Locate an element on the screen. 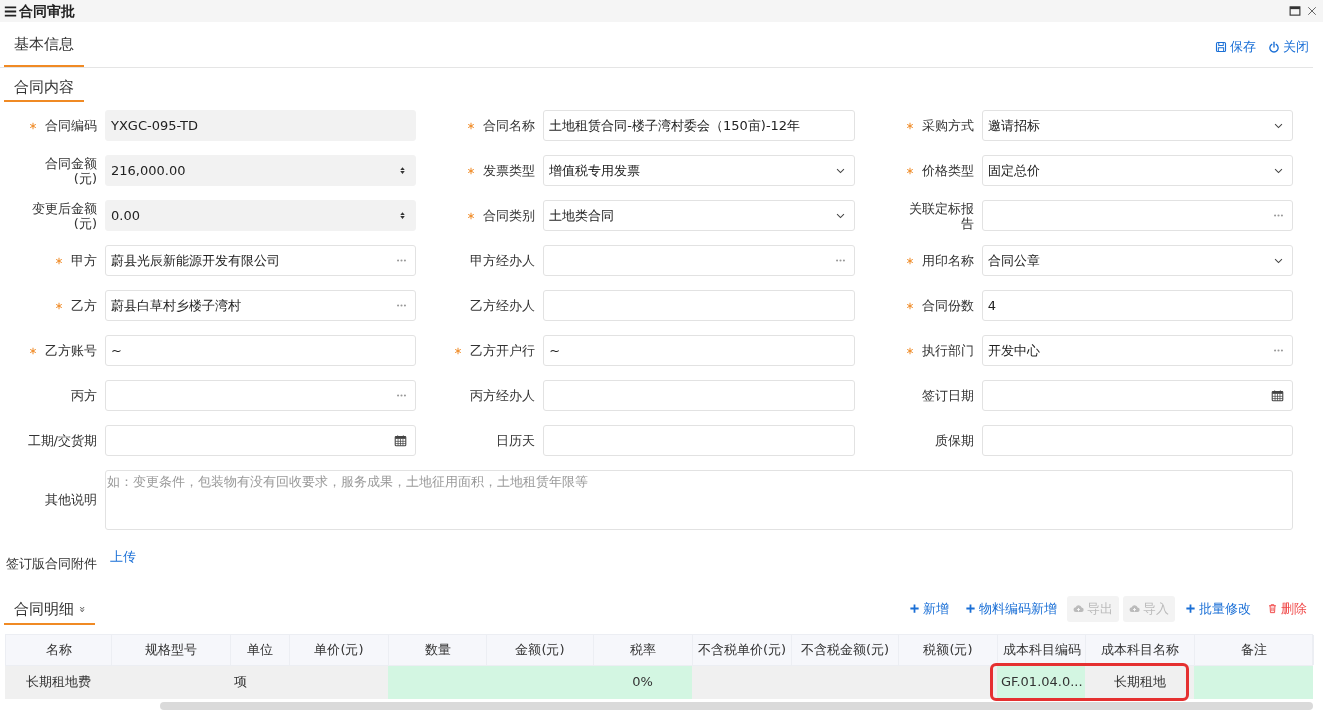 This screenshot has width=1323, height=711. field-label: 执行部门 is located at coordinates (947, 350).